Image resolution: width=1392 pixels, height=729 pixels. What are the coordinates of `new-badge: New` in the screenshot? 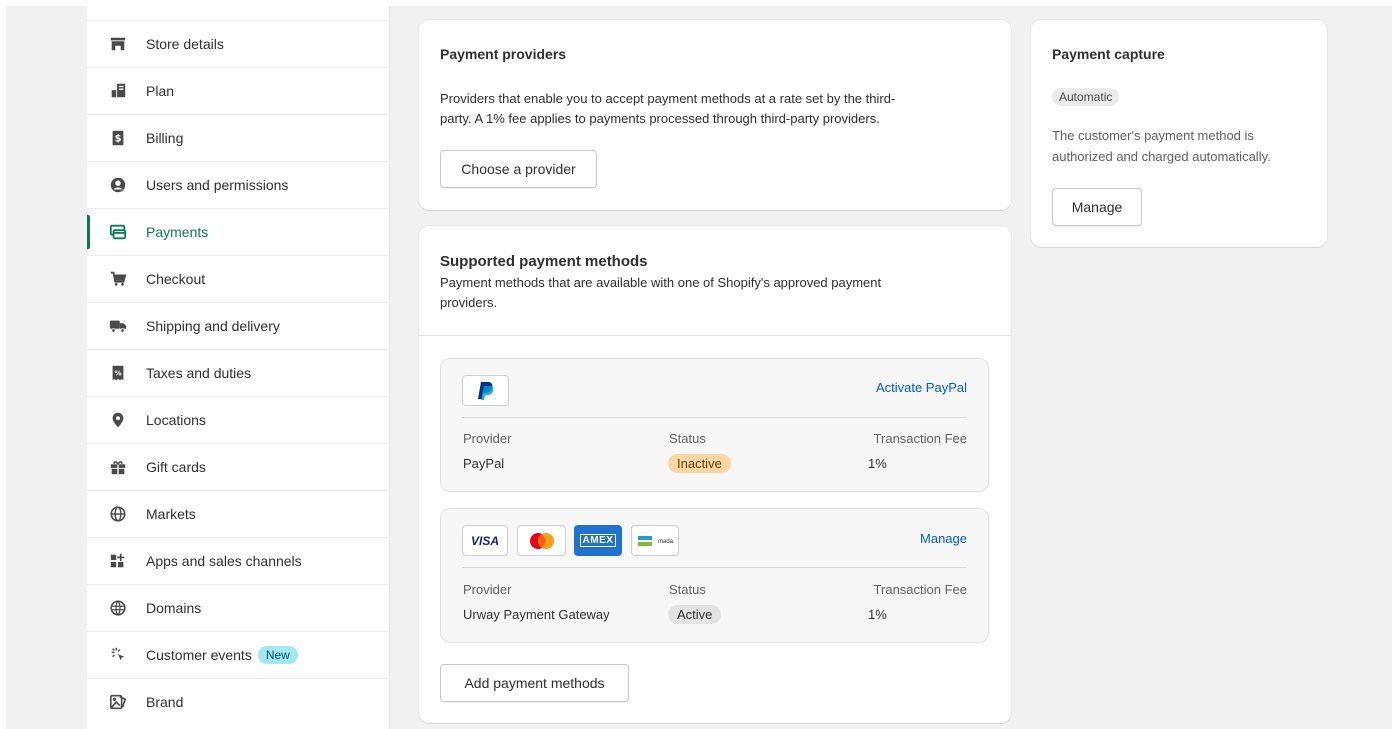 It's located at (277, 655).